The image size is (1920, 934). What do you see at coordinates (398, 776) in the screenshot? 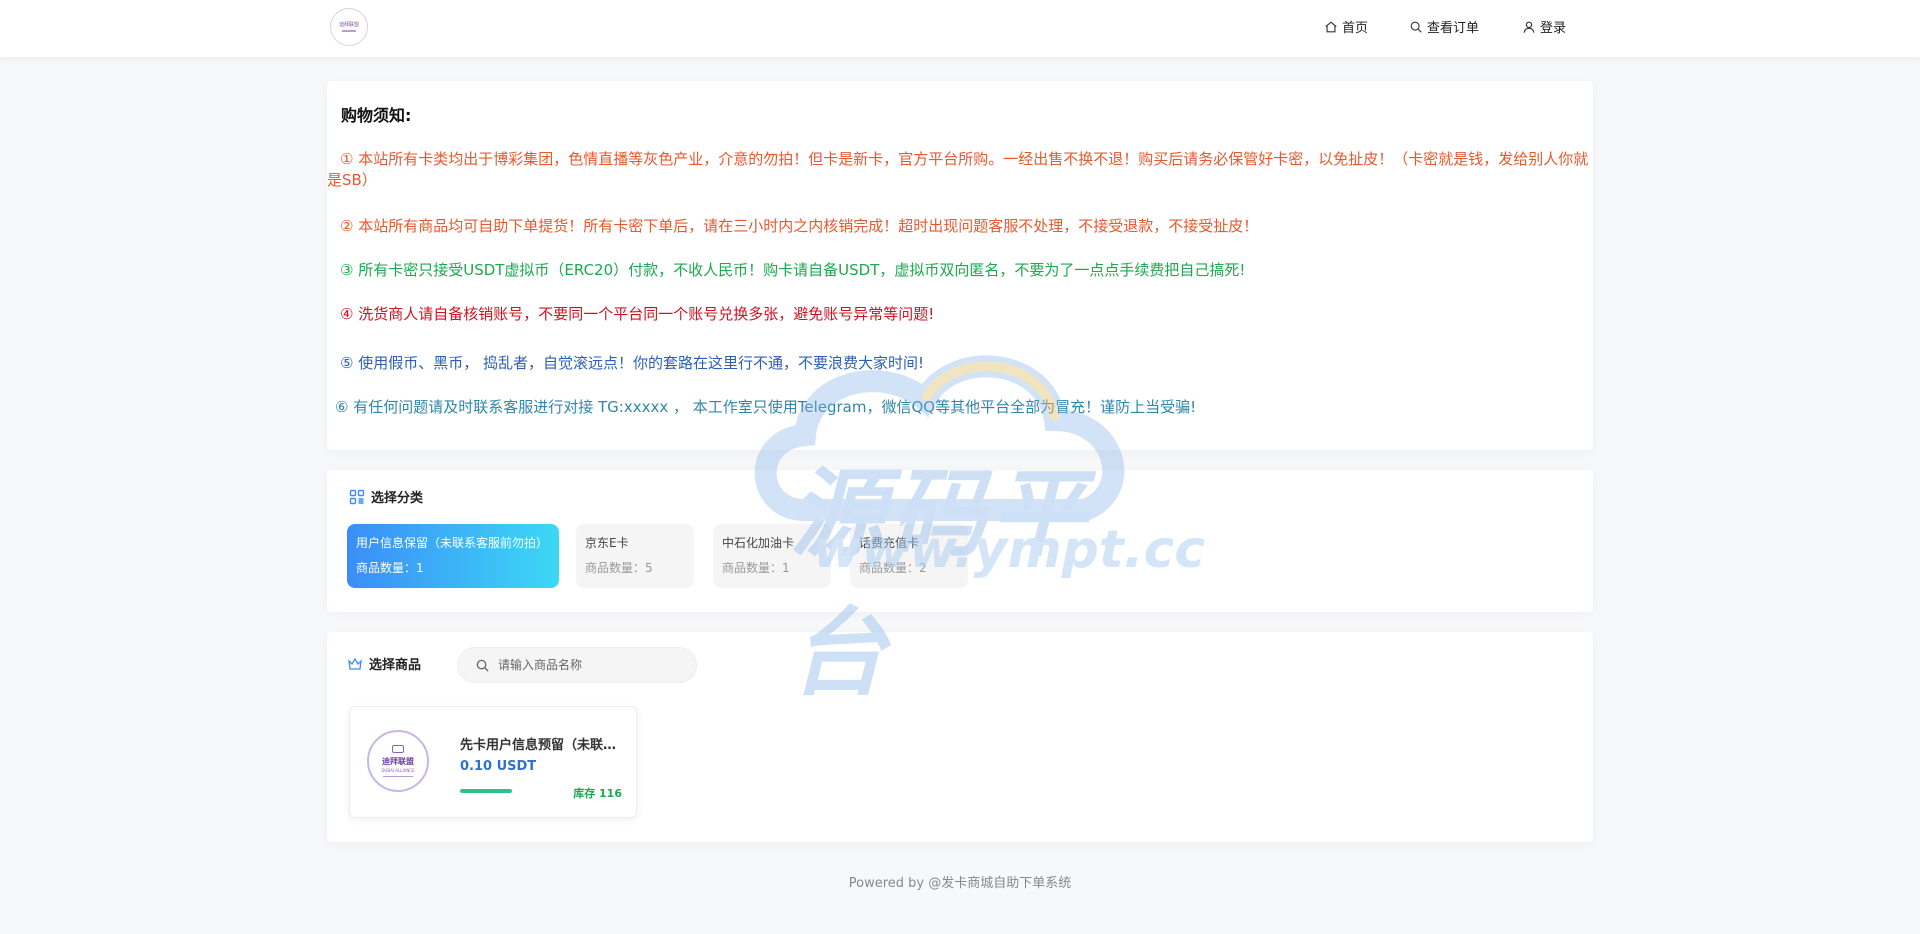
I see `product-image-divider` at bounding box center [398, 776].